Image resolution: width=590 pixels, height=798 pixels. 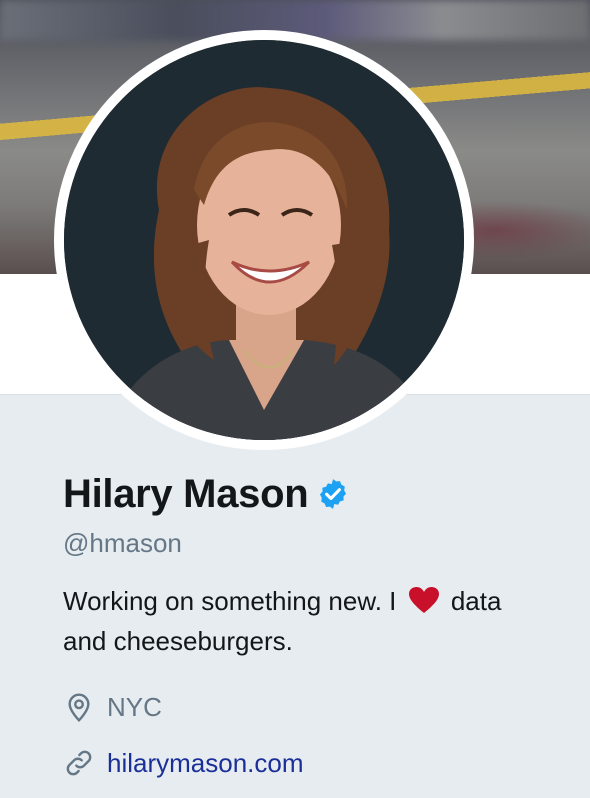 What do you see at coordinates (423, 600) in the screenshot?
I see `heart-emoji-icon` at bounding box center [423, 600].